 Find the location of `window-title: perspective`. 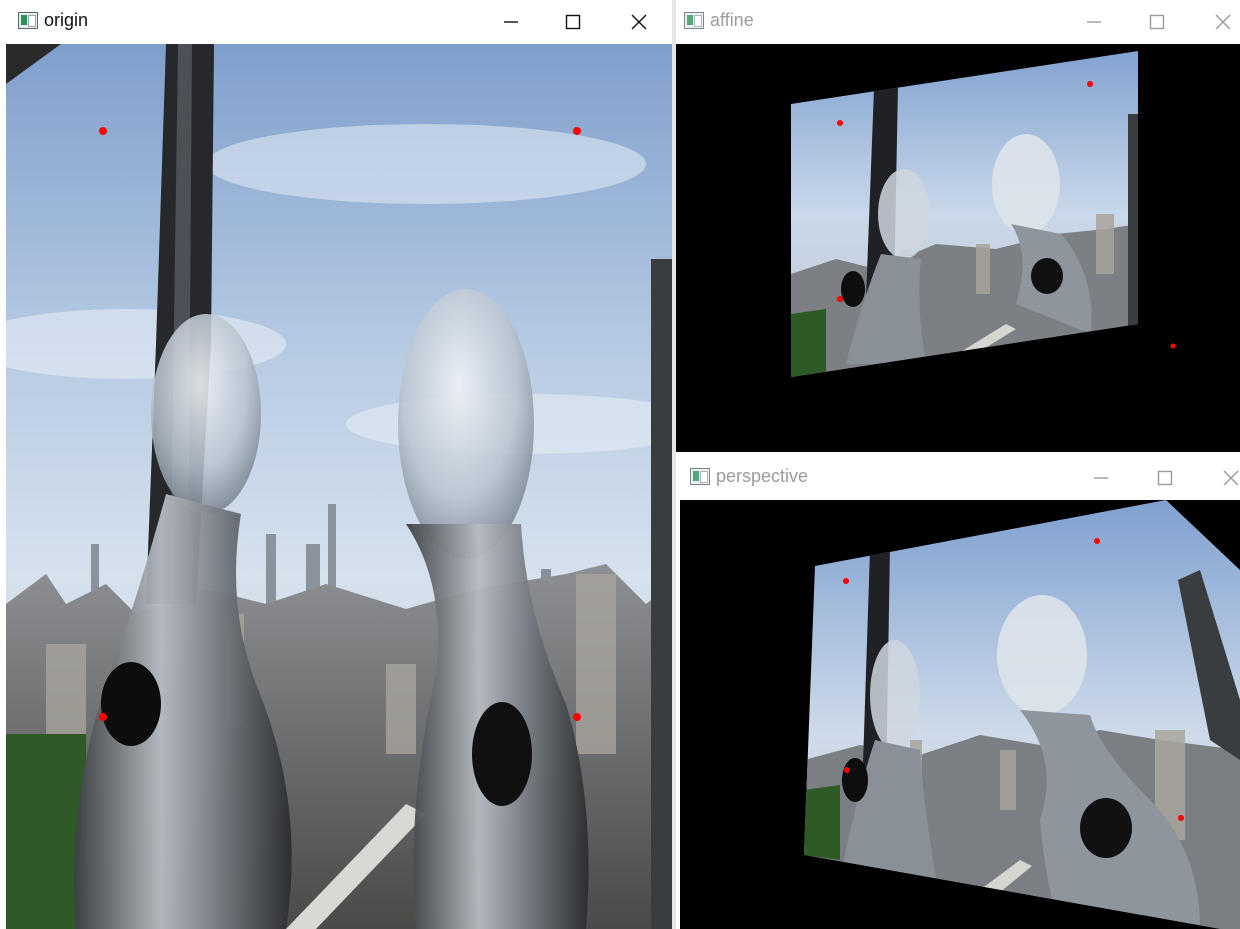

window-title: perspective is located at coordinates (762, 476).